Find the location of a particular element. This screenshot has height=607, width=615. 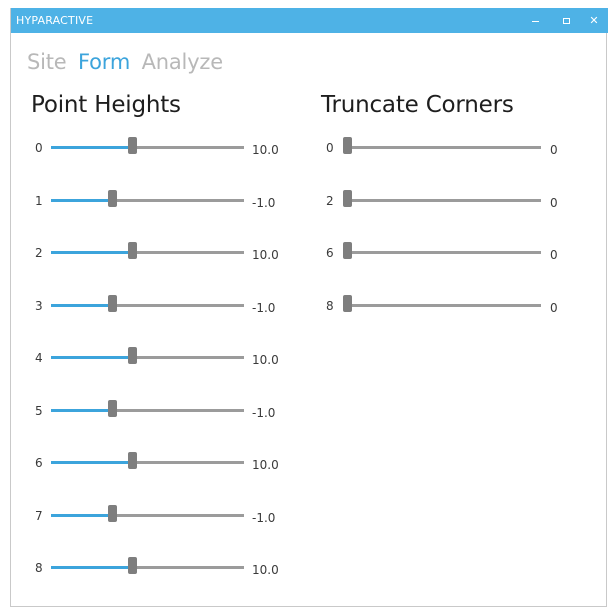

point-height-index-label: 4 is located at coordinates (39, 358).